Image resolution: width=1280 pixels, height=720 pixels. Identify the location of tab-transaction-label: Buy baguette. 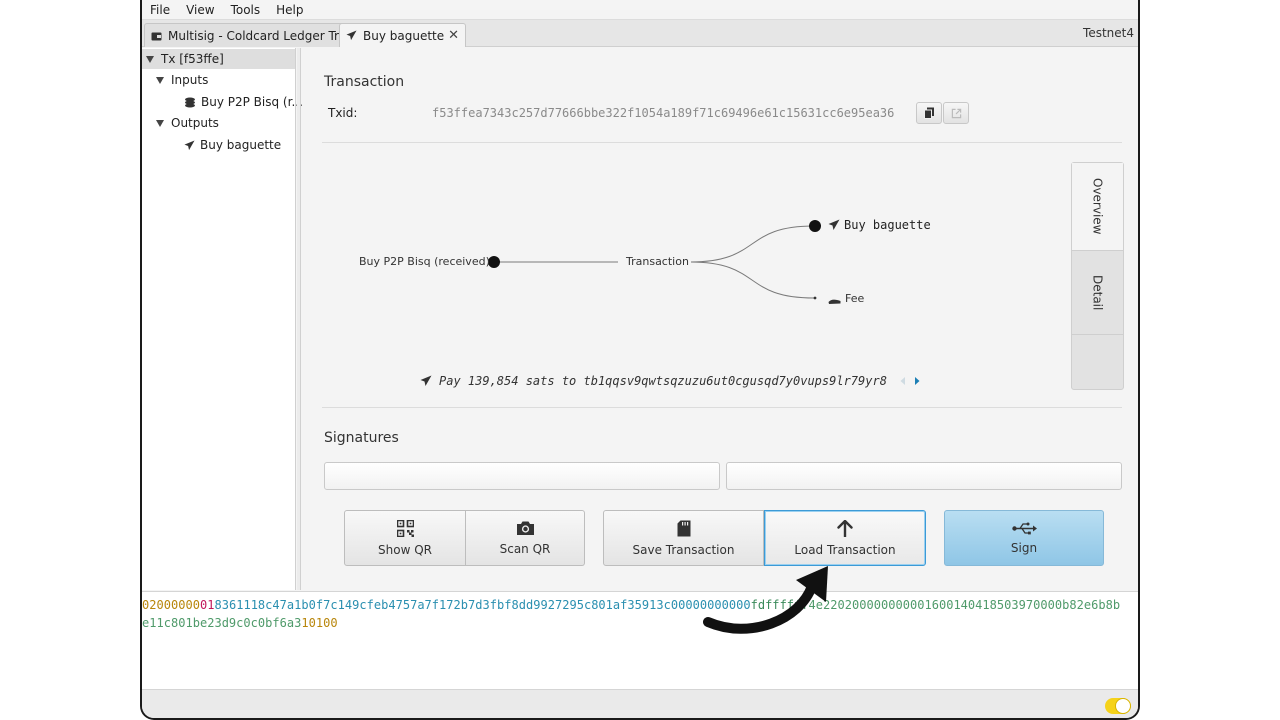
(404, 35).